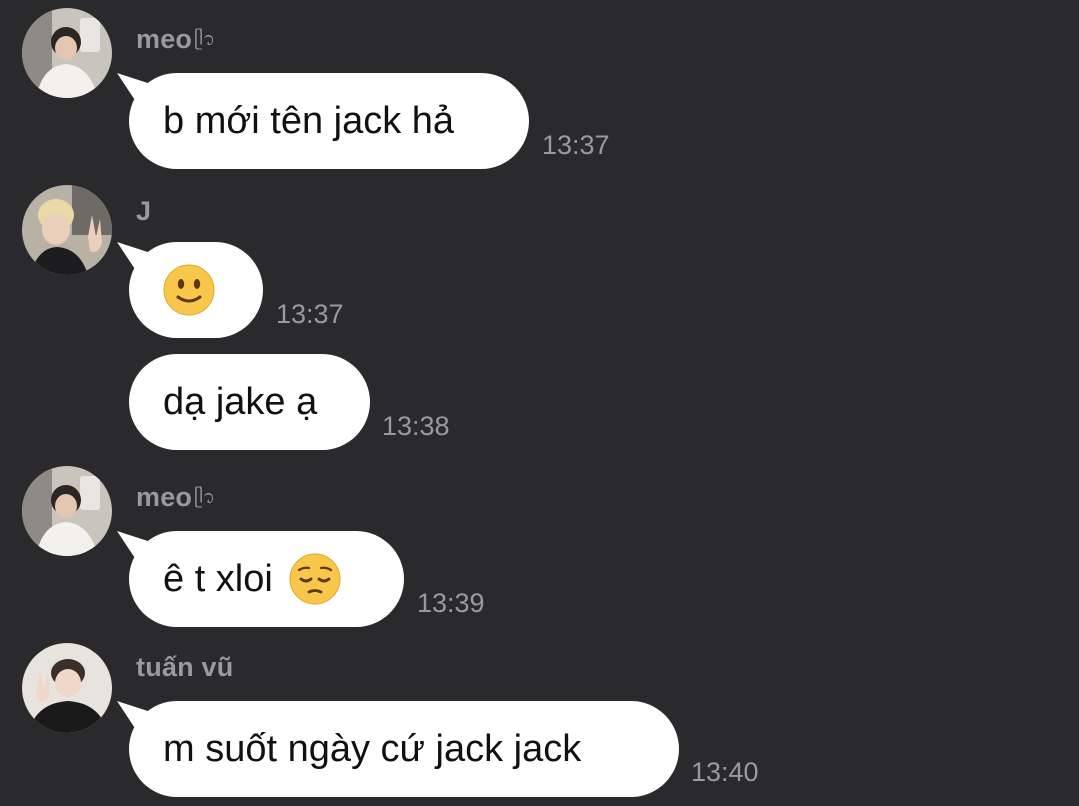  What do you see at coordinates (189, 290) in the screenshot?
I see `slightly-smiling-face-emoji` at bounding box center [189, 290].